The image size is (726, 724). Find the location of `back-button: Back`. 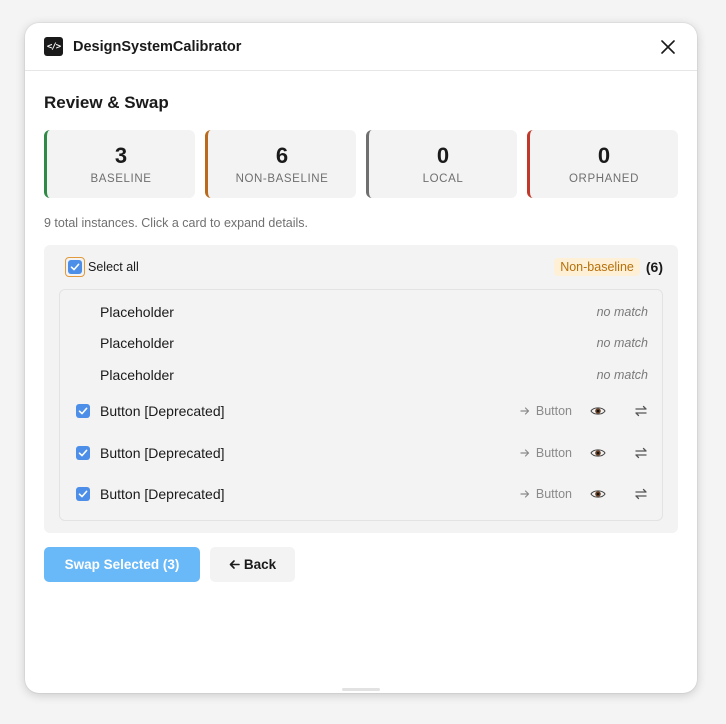

back-button: Back is located at coordinates (252, 564).